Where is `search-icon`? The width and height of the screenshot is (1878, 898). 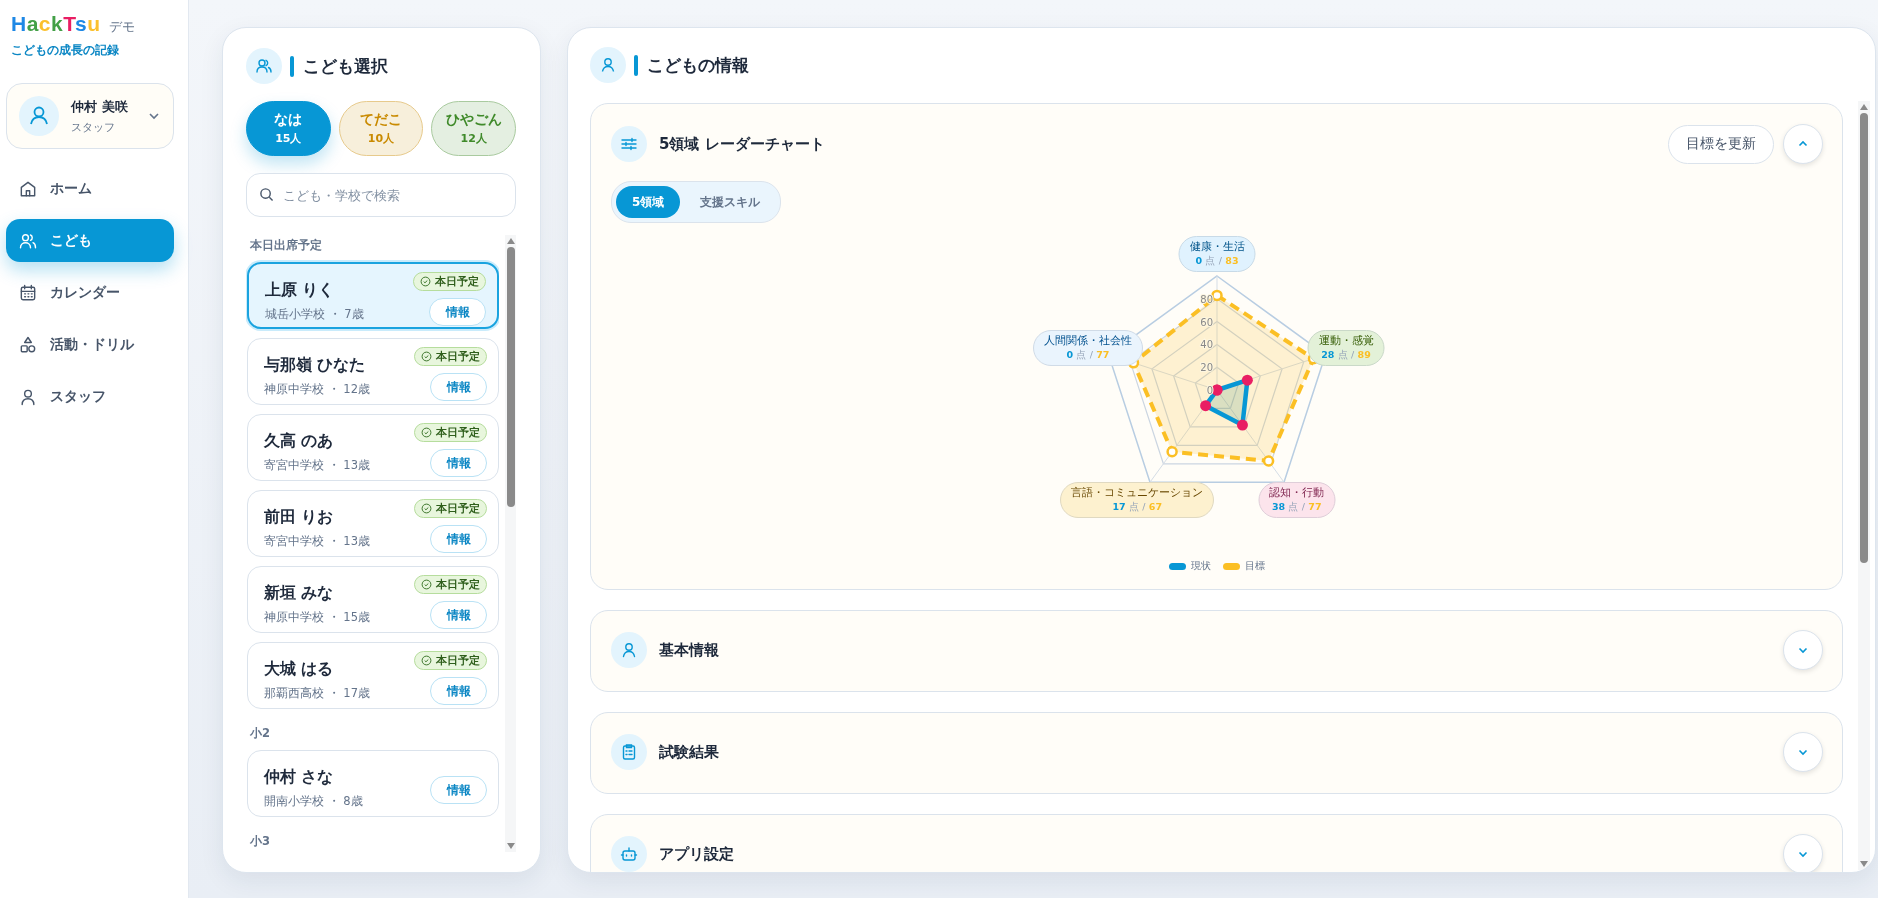 search-icon is located at coordinates (266, 194).